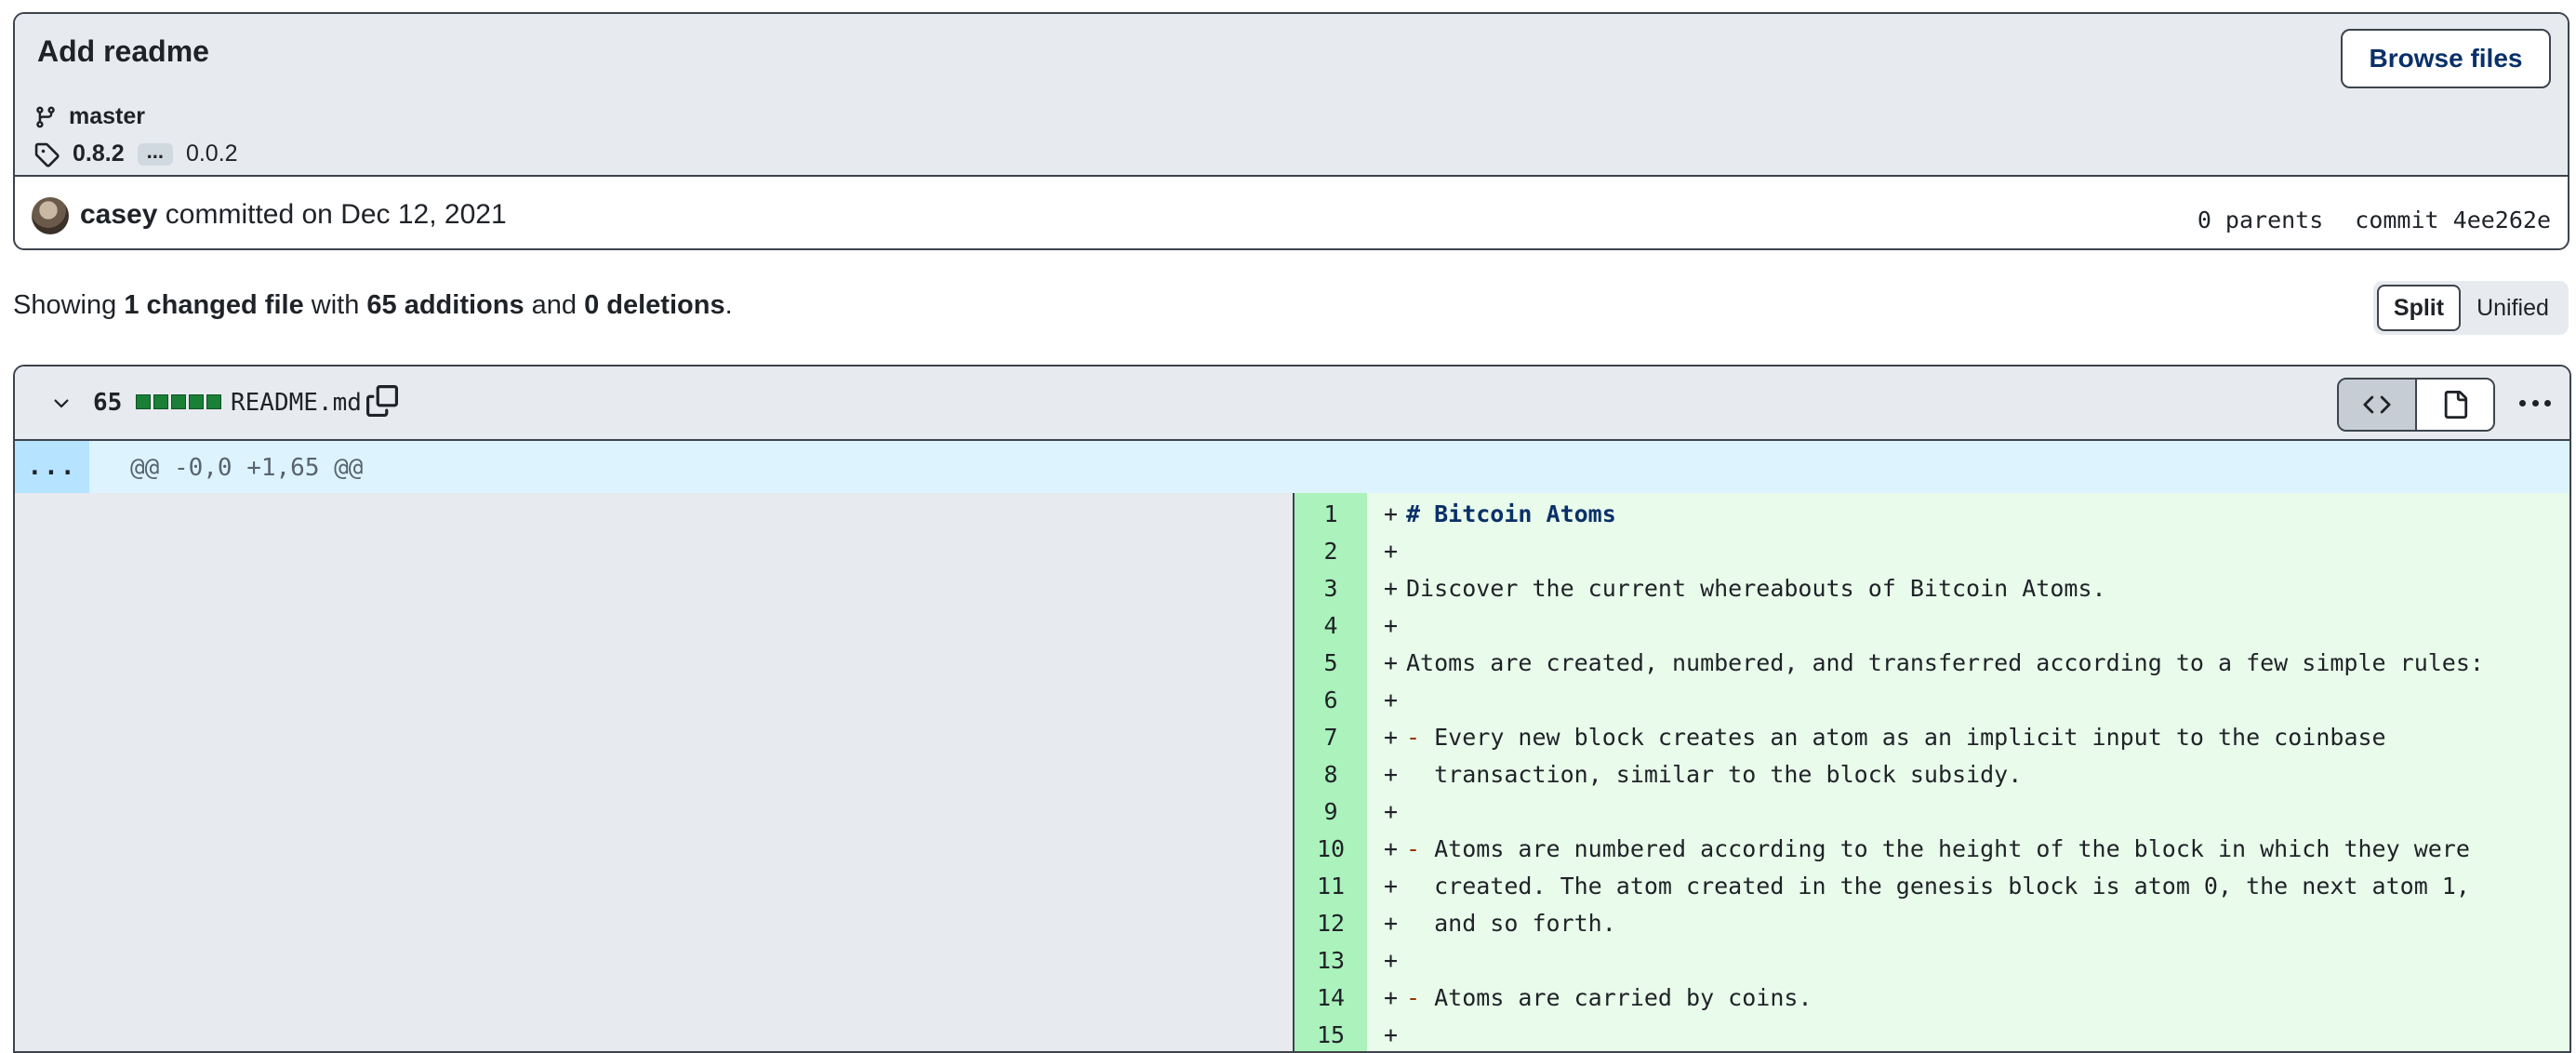  What do you see at coordinates (1932, 1033) in the screenshot?
I see `diff-line: 15 +` at bounding box center [1932, 1033].